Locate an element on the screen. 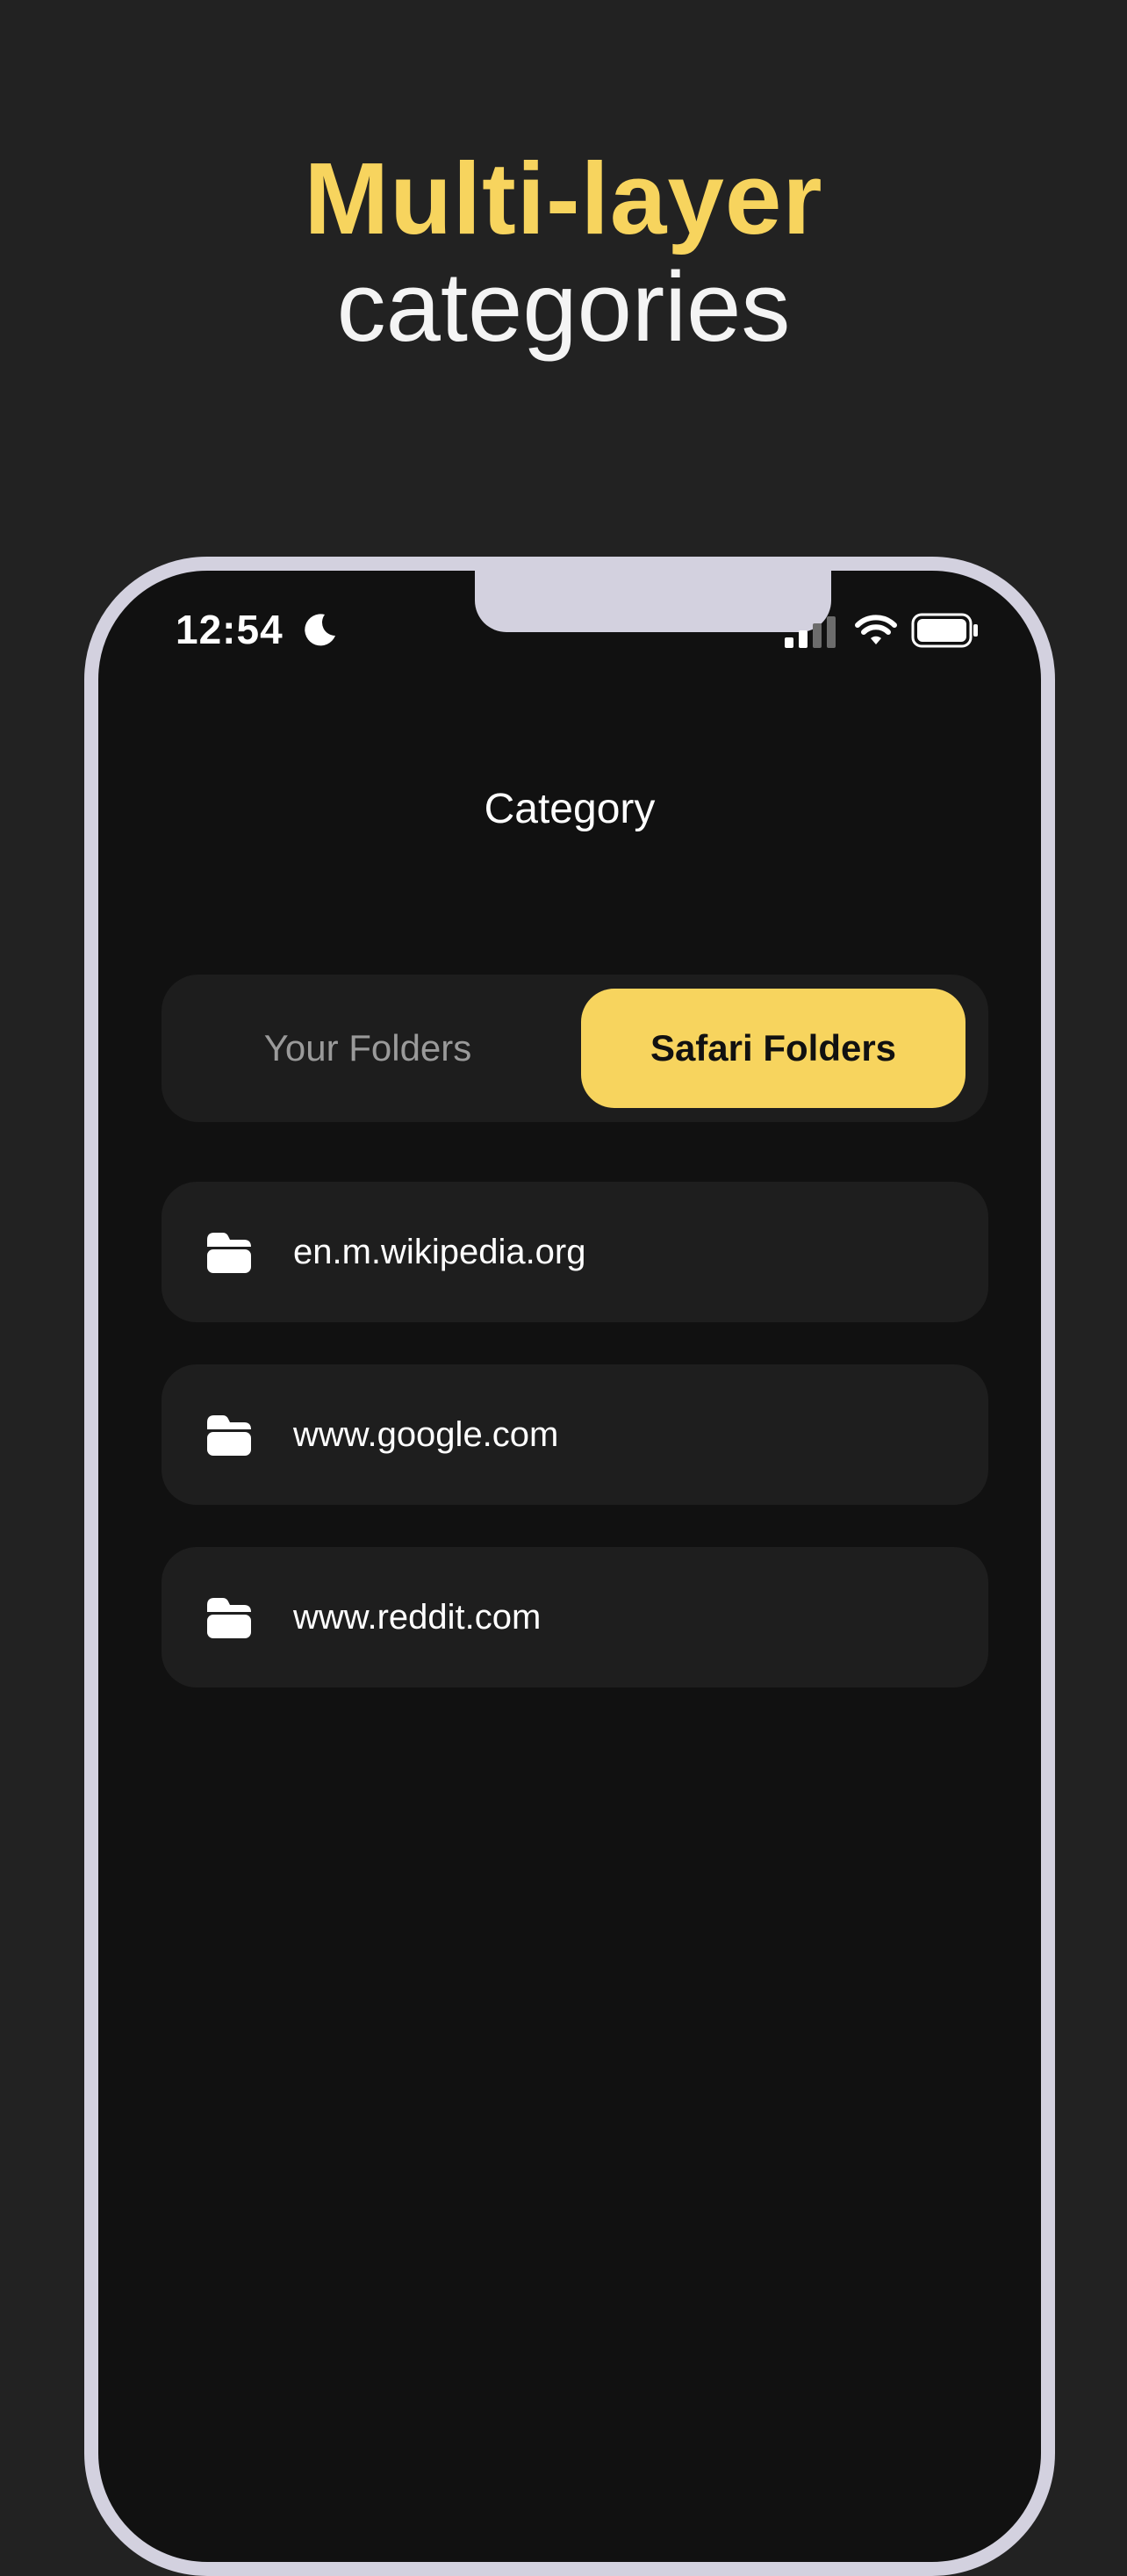 The height and width of the screenshot is (2576, 1127). folder-item-wikipedia: en.m.wikipedia.org is located at coordinates (575, 1252).